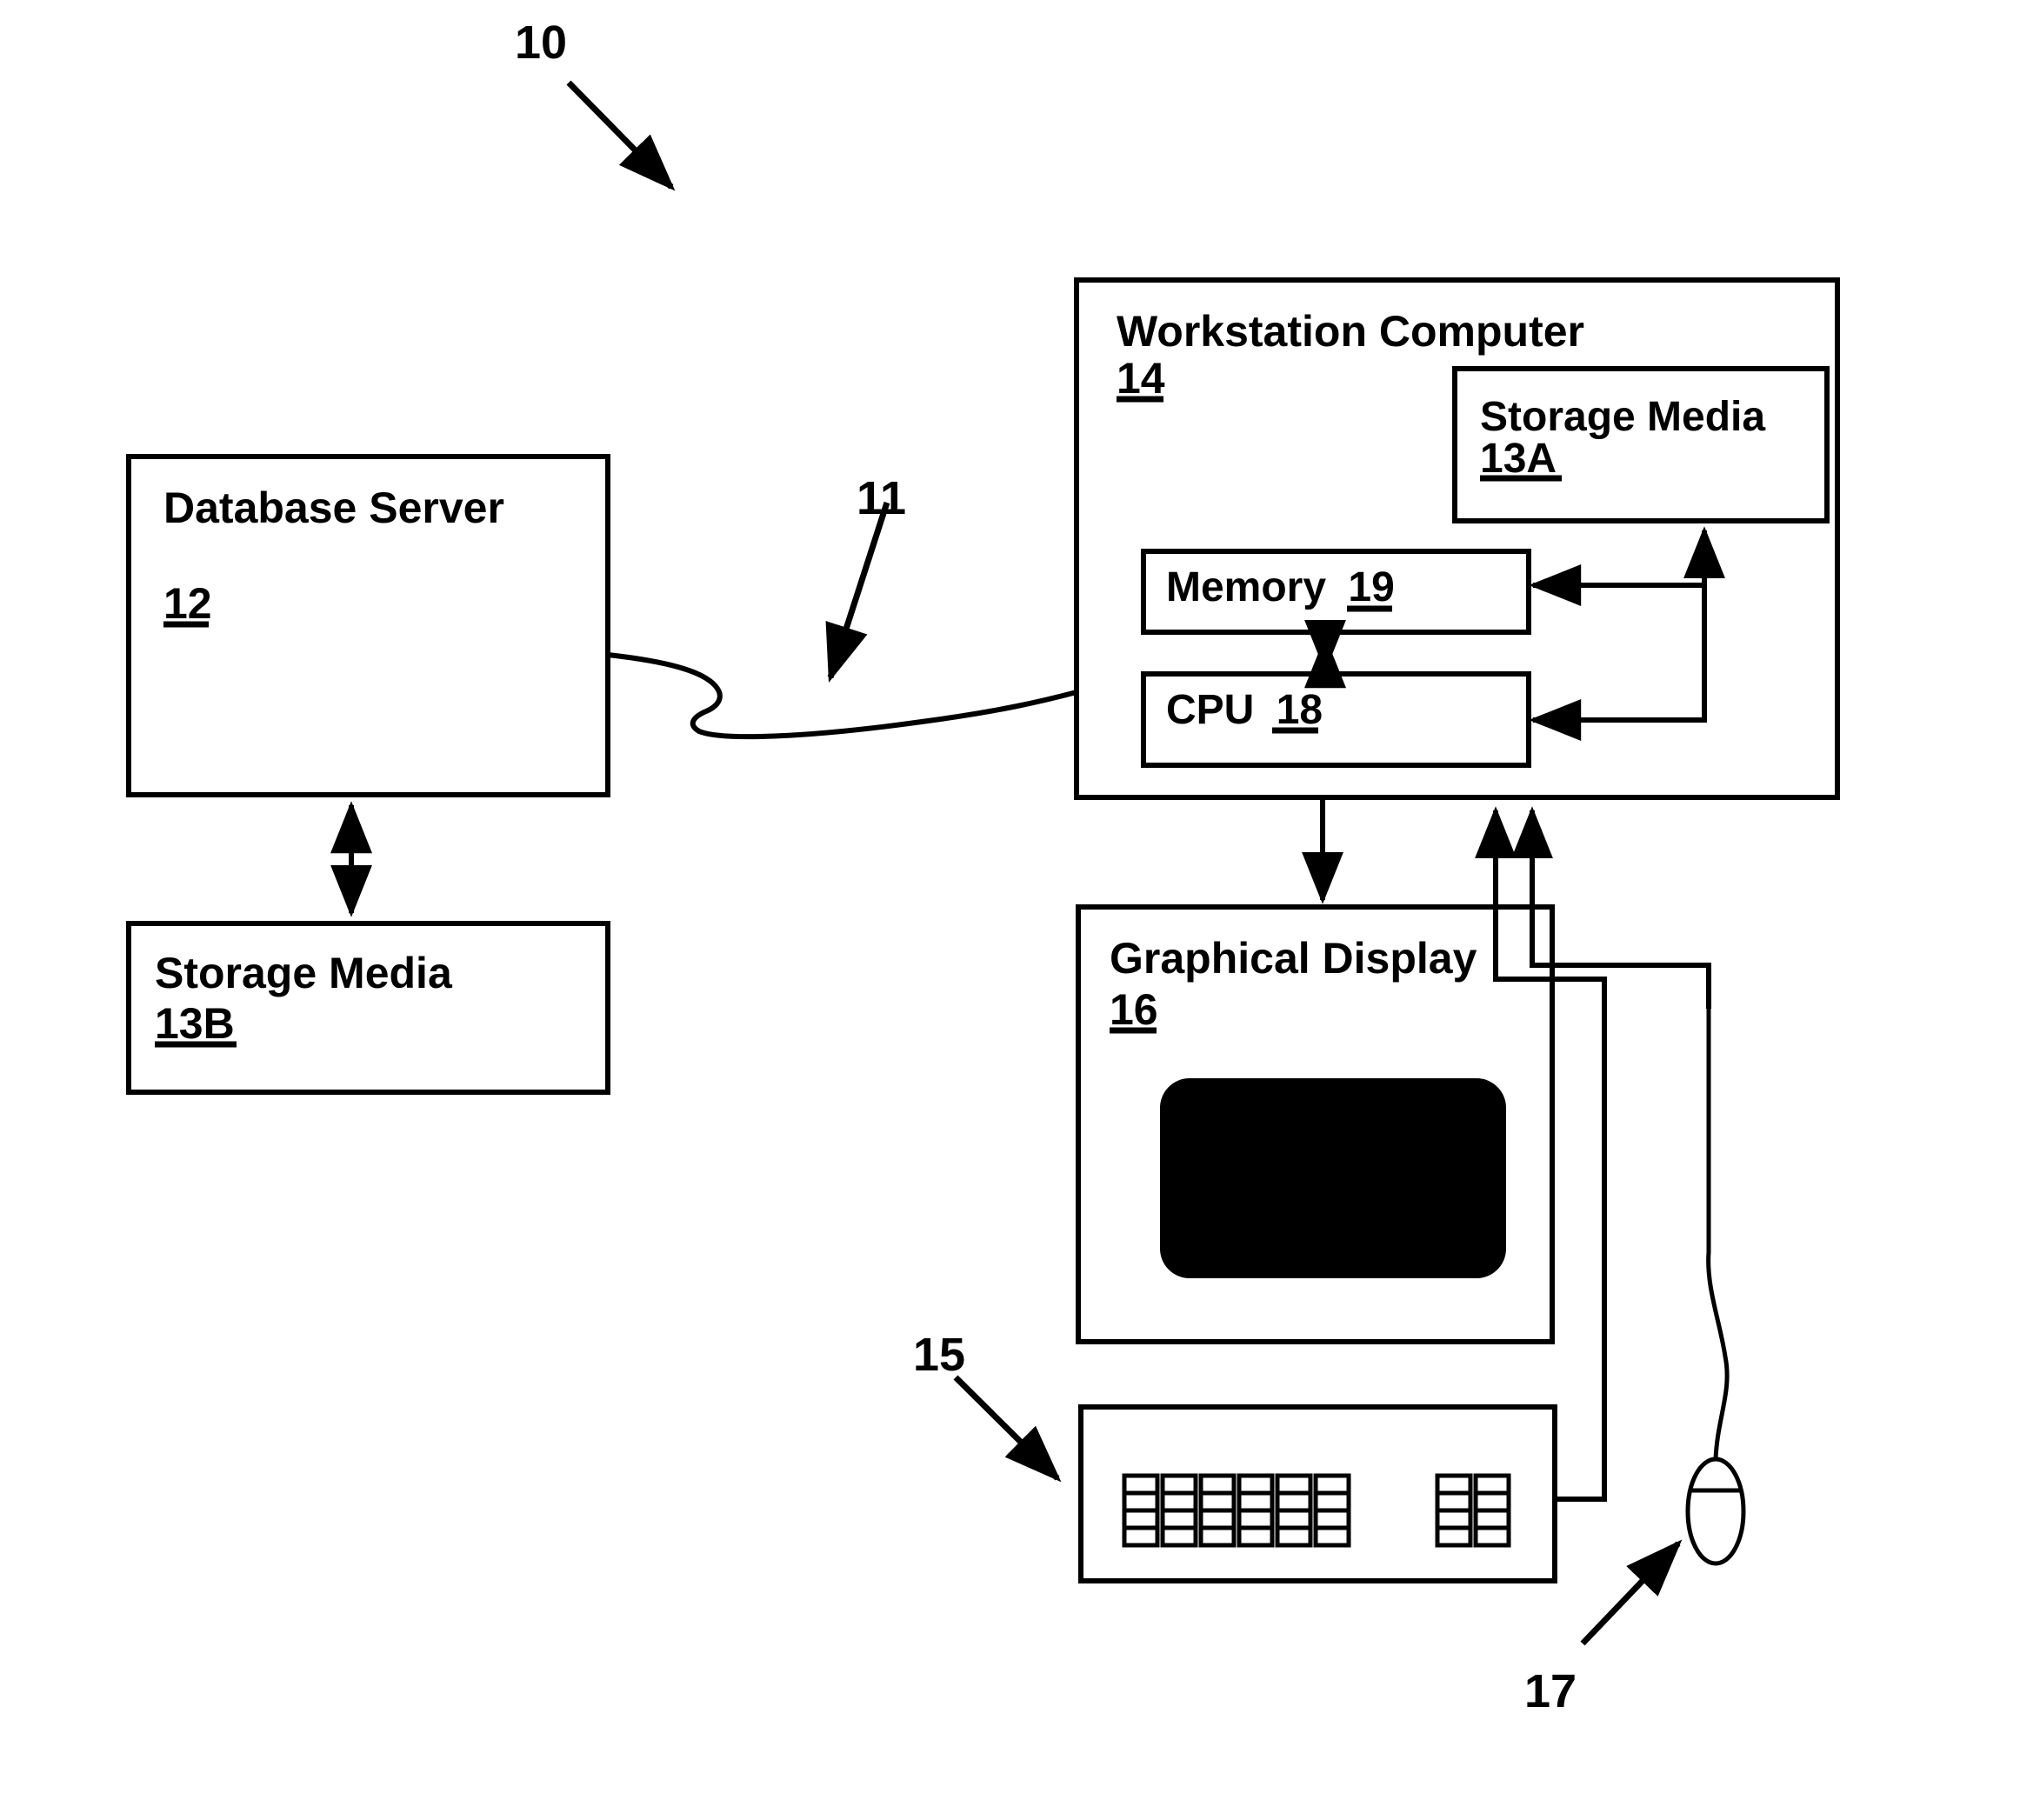  What do you see at coordinates (1518, 459) in the screenshot?
I see `storage-media-a-ref: 13A` at bounding box center [1518, 459].